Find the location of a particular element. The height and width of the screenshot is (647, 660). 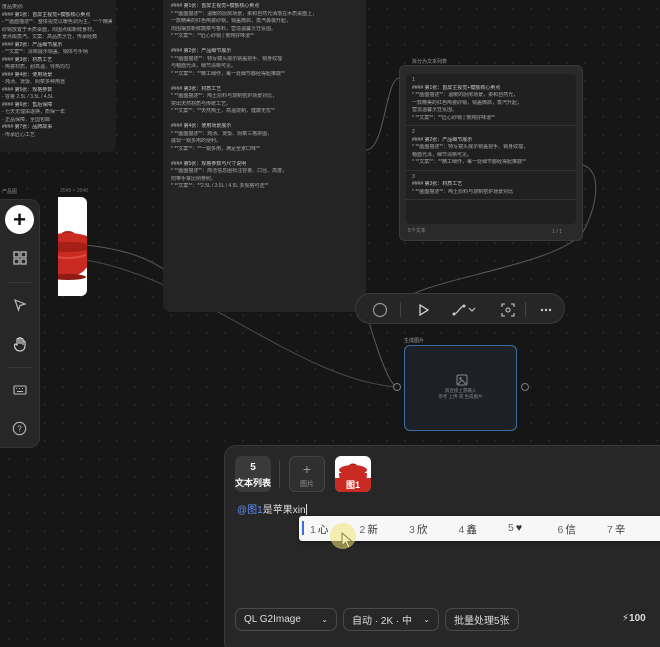

size-select: 自动 · 2K · 中 ⌄ is located at coordinates (391, 619).